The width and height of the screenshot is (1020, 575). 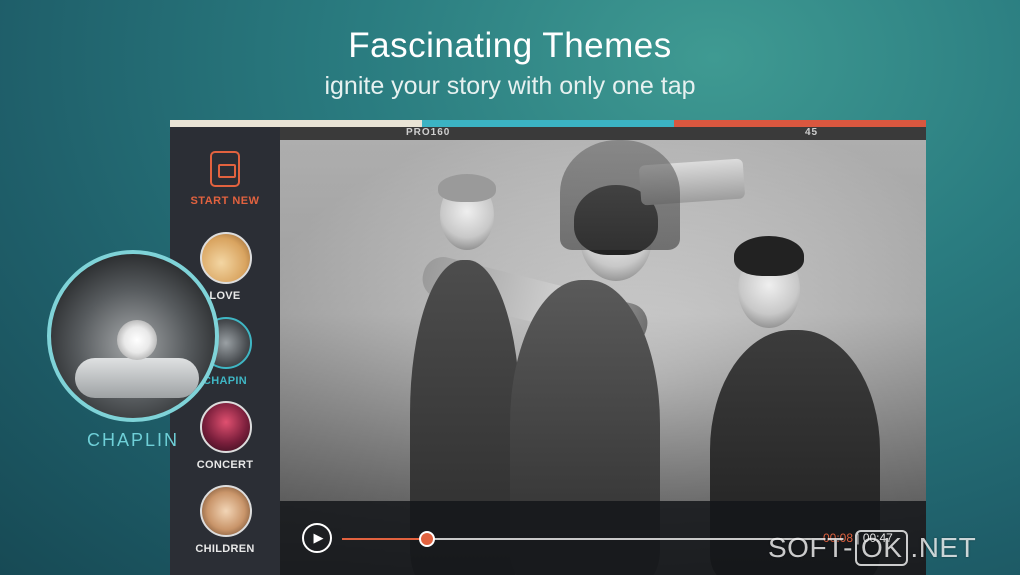 What do you see at coordinates (769, 256) in the screenshot?
I see `person-3-beanie` at bounding box center [769, 256].